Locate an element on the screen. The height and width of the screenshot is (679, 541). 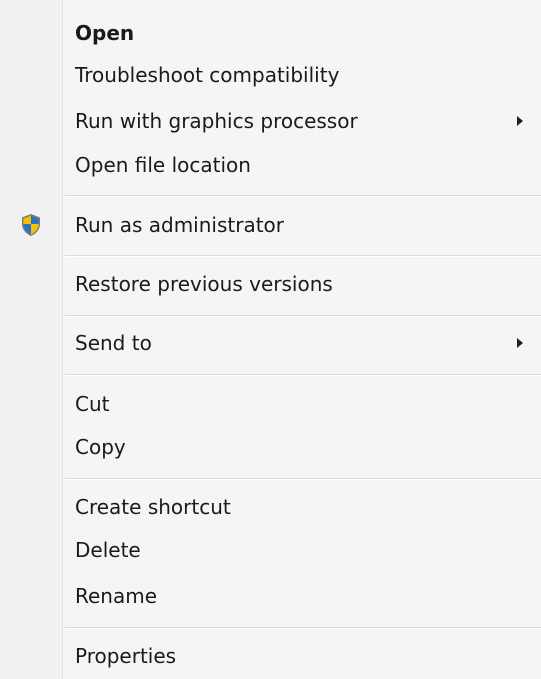
menu-item-open-file-location: Open file location is located at coordinates (270, 165).